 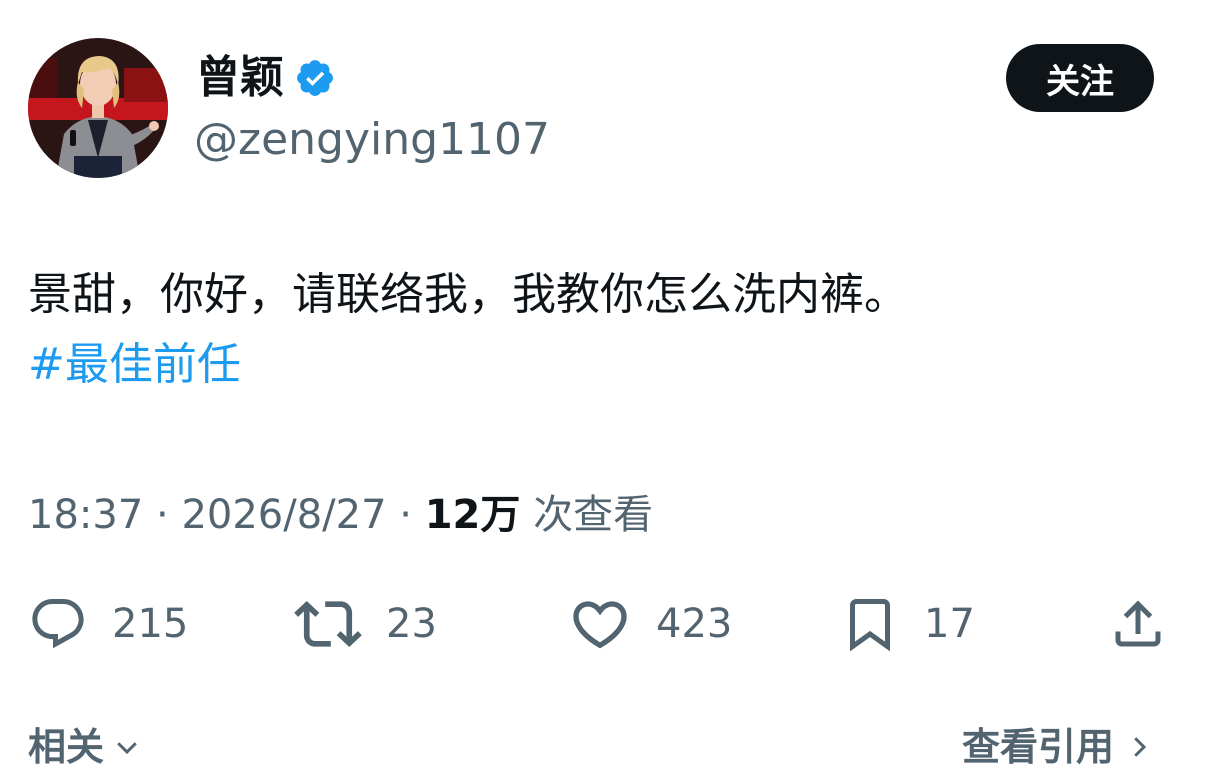 I want to click on share-button, so click(x=1138, y=624).